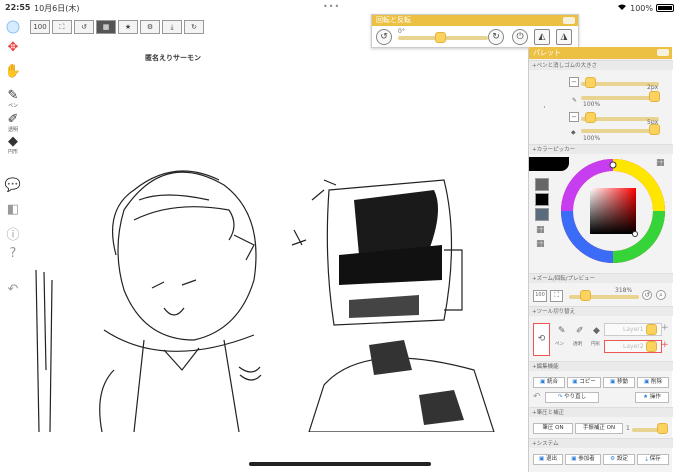  Describe the element at coordinates (665, 328) in the screenshot. I see `layer1-add-icon: +` at that location.